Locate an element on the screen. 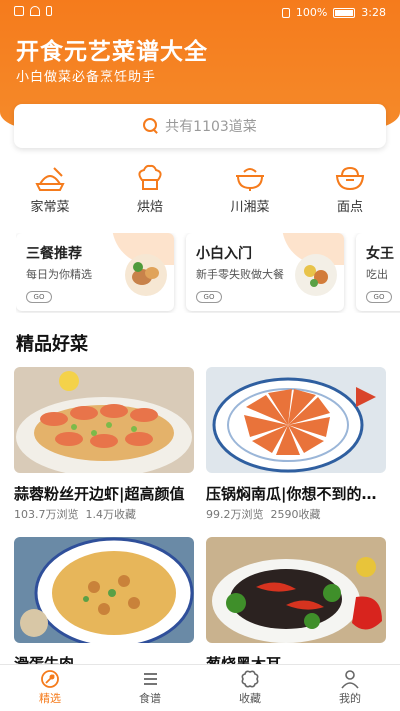 The image size is (400, 711). card-desc: 新手零失败做大餐 is located at coordinates (240, 274).